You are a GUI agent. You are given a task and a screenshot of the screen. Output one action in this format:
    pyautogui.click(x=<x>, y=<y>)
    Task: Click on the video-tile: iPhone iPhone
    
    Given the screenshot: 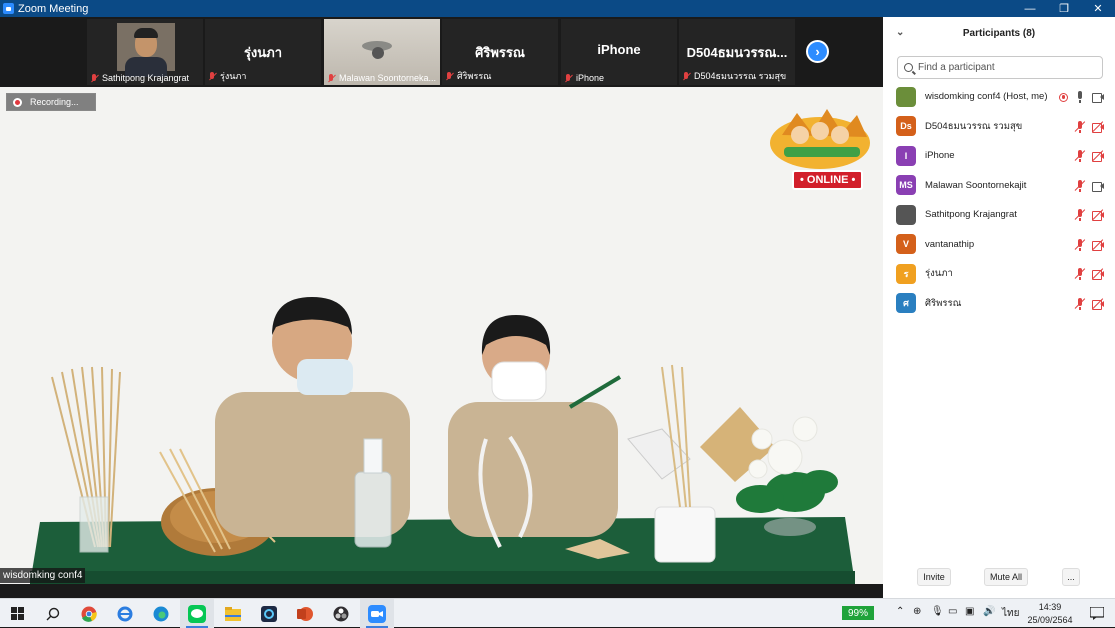 What is the action you would take?
    pyautogui.click(x=619, y=52)
    